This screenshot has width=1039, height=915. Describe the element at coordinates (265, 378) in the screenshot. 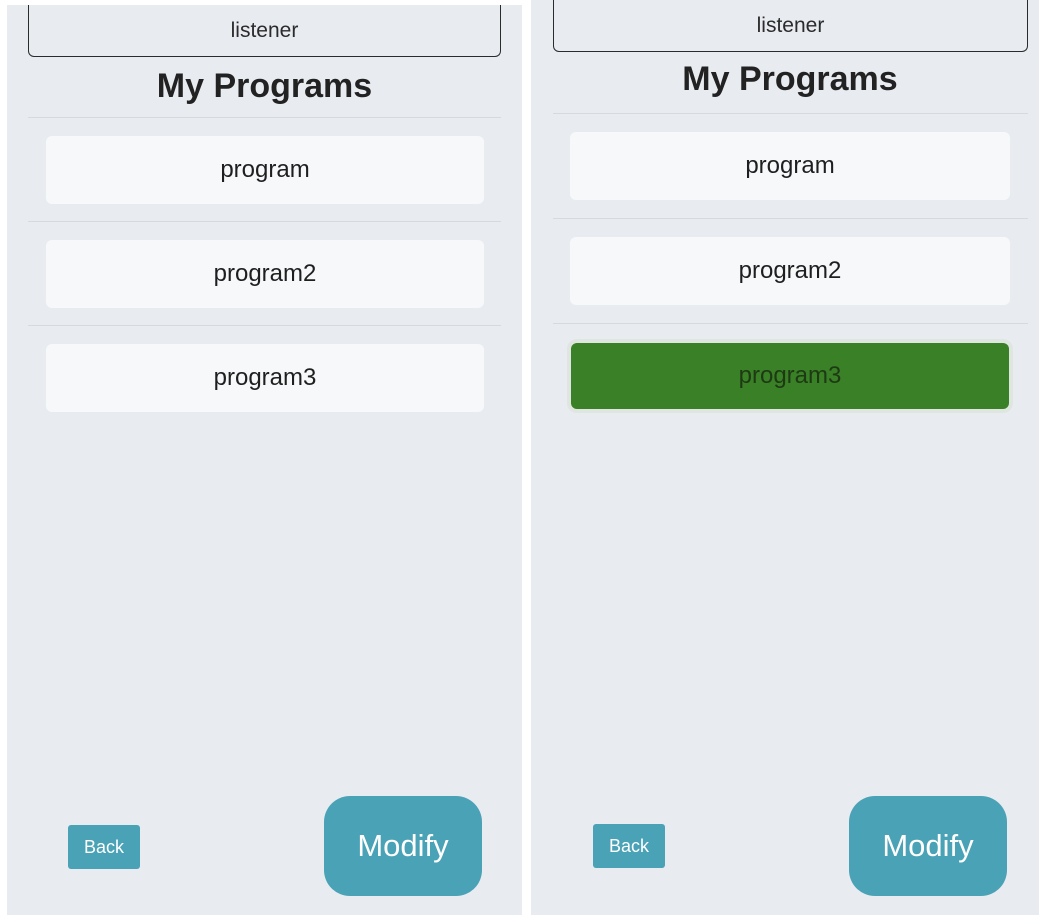

I see `program-item-program3: program3` at that location.